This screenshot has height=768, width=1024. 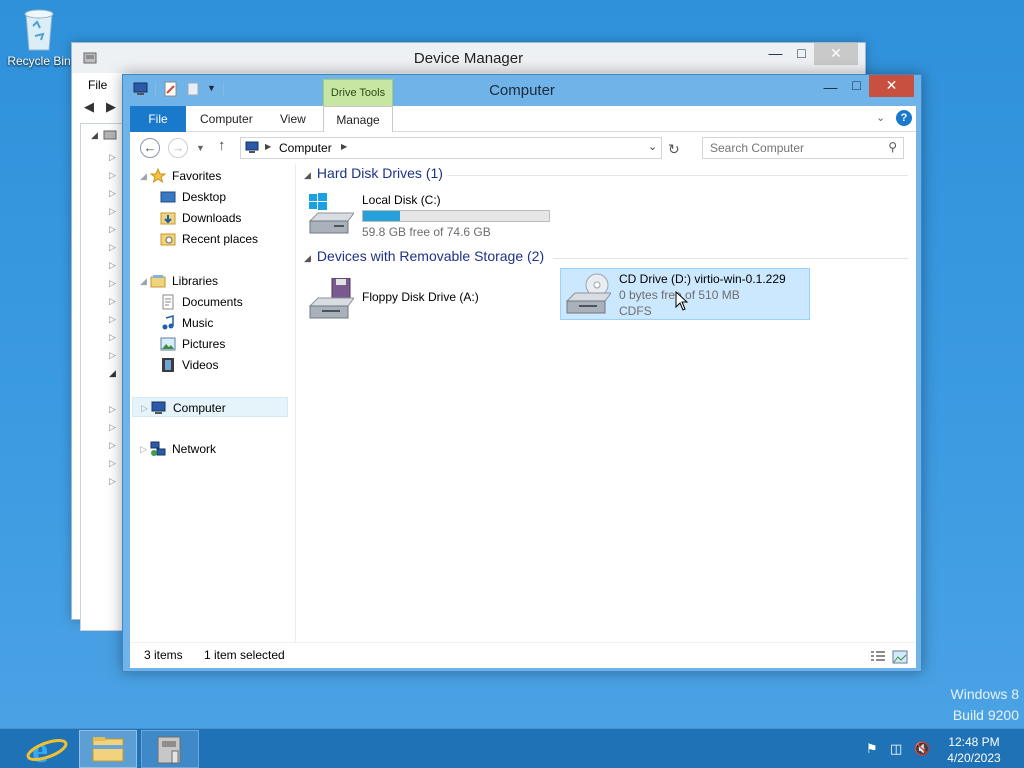 What do you see at coordinates (588, 295) in the screenshot?
I see `cd-drive-icon` at bounding box center [588, 295].